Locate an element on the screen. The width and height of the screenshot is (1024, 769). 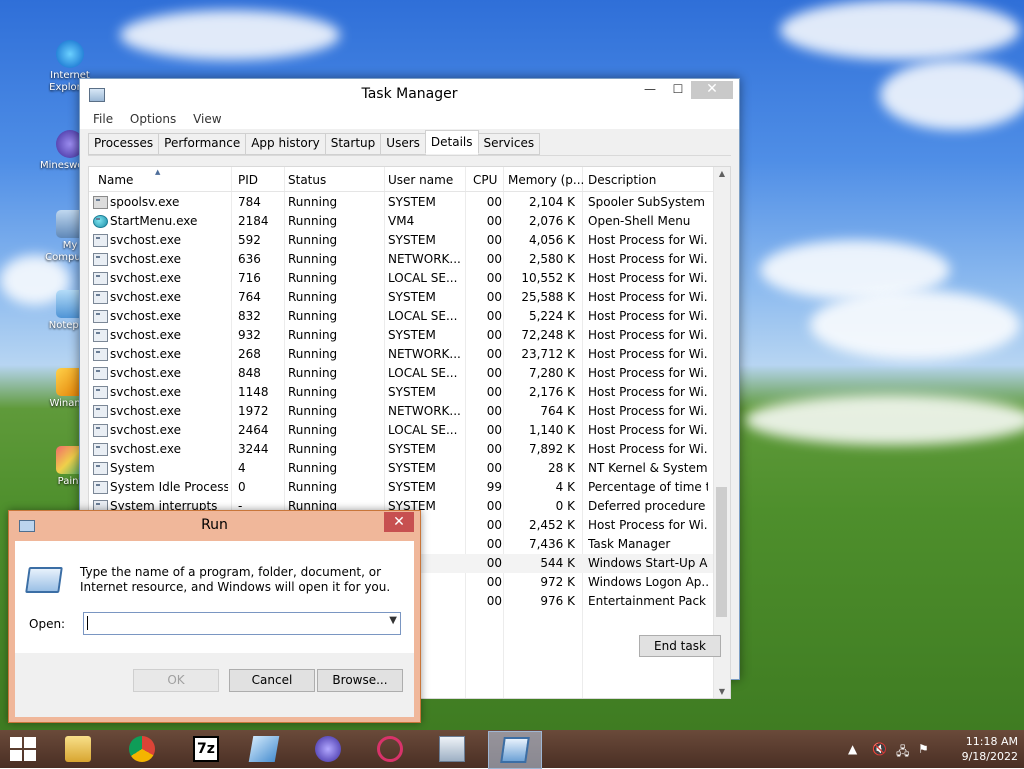
tab-startup: Startup is located at coordinates (353, 144).